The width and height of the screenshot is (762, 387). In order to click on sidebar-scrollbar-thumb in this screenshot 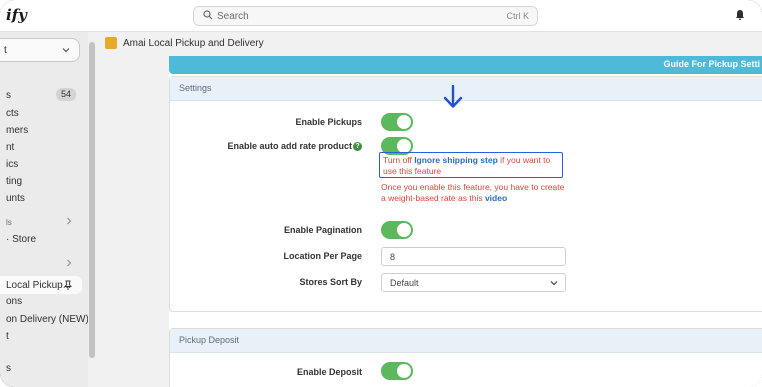, I will do `click(92, 200)`.